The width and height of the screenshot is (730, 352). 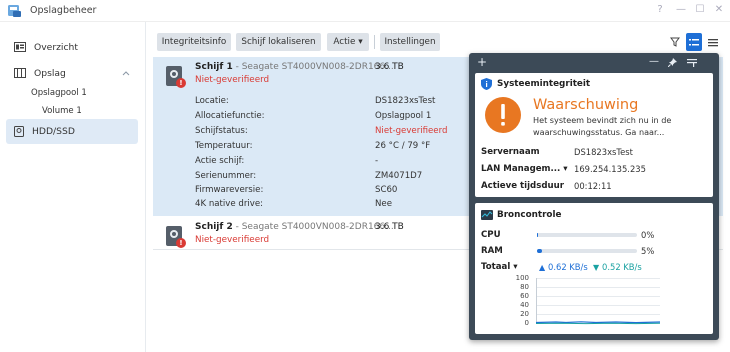 What do you see at coordinates (232, 240) in the screenshot?
I see `disk-2-status: Niet-geverifieerd` at bounding box center [232, 240].